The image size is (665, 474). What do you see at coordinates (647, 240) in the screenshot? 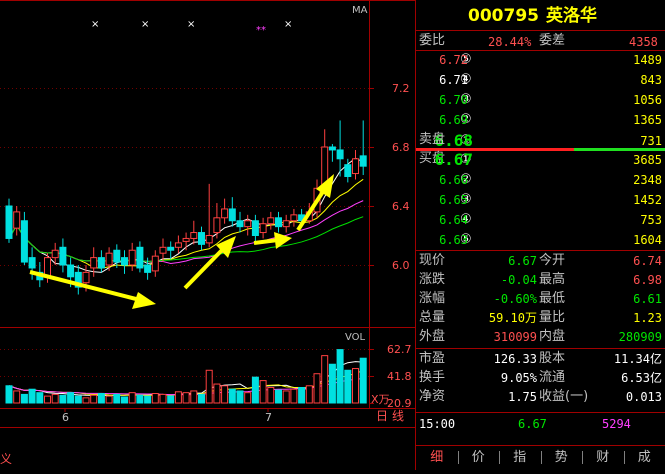
I see `buy-level-volume: 1604` at bounding box center [647, 240].